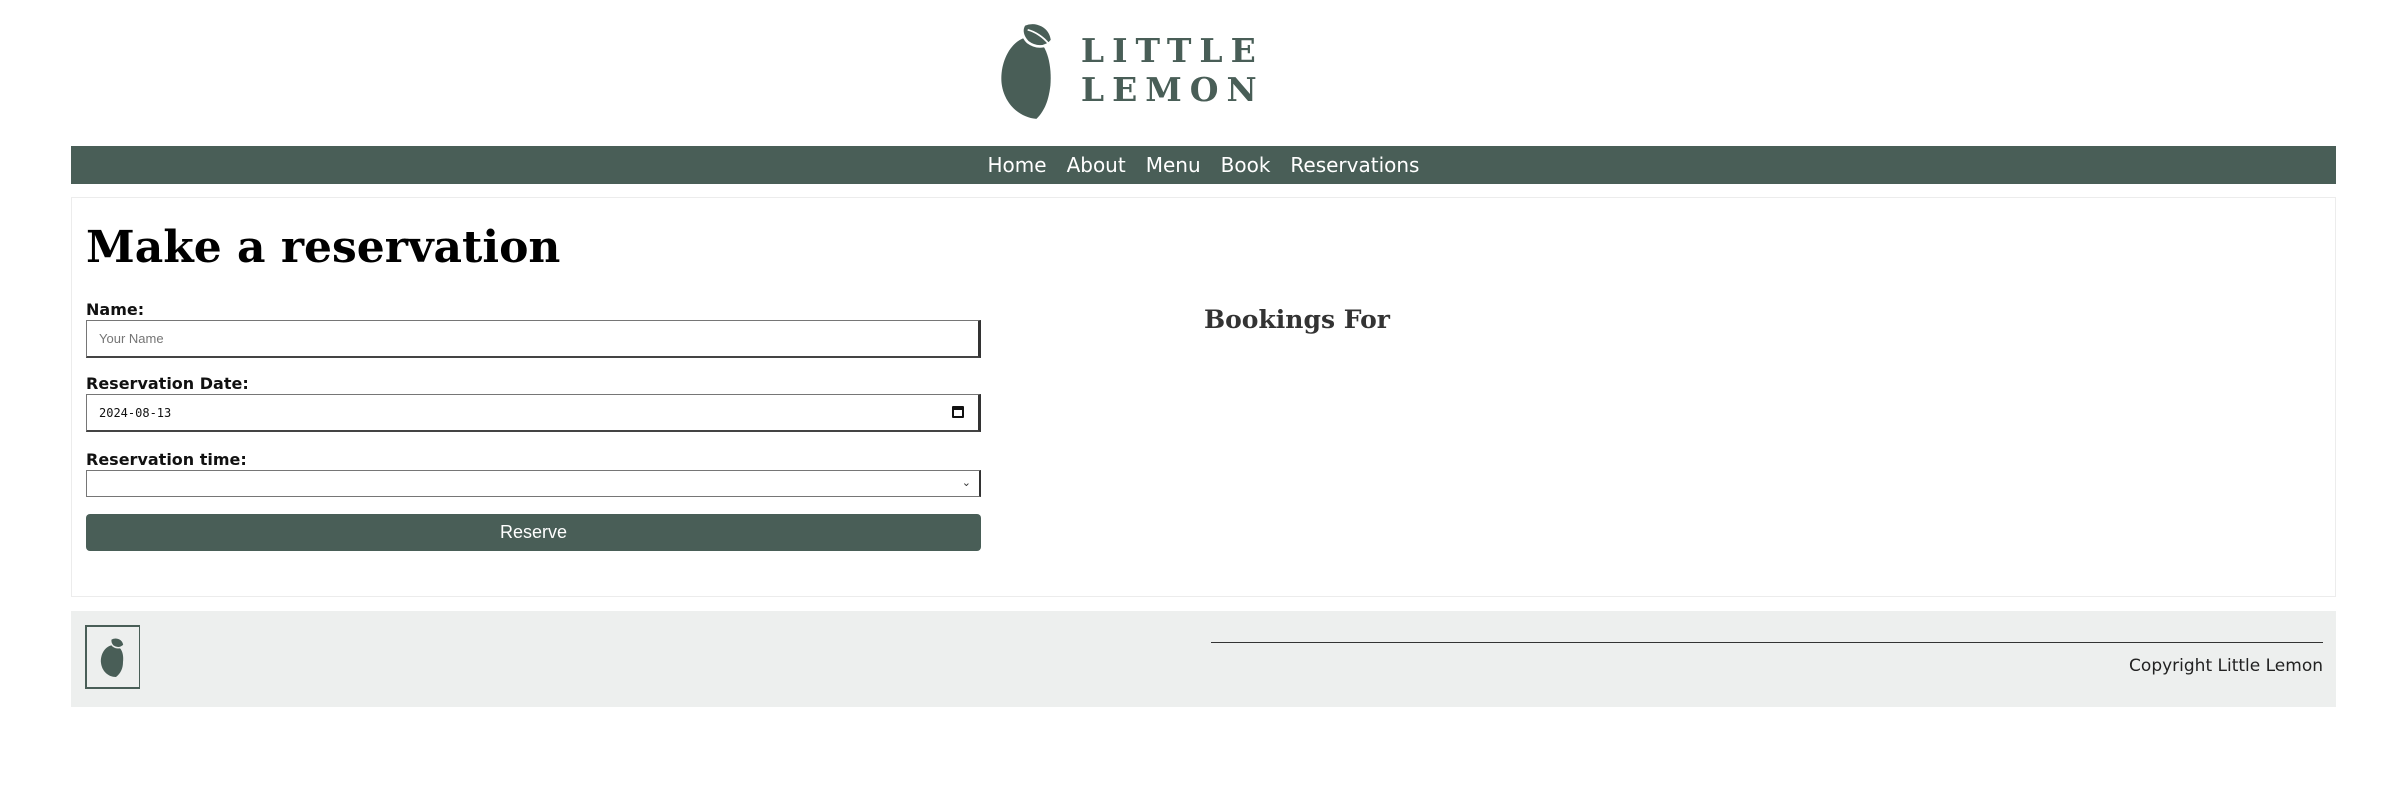 The width and height of the screenshot is (2385, 791). I want to click on time-select: ⌄, so click(533, 483).